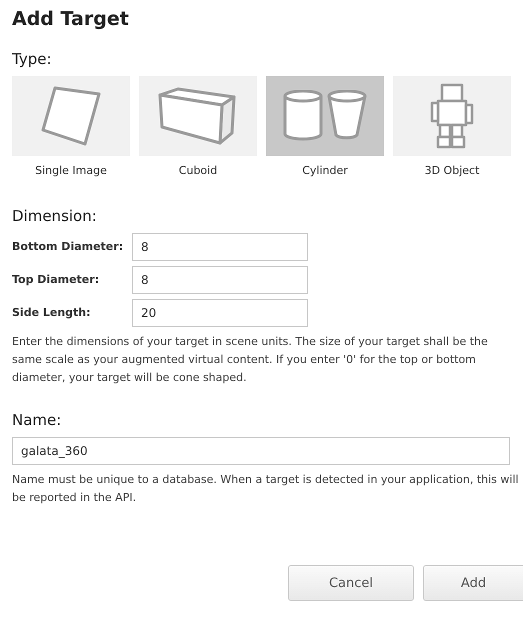 The width and height of the screenshot is (523, 640). Describe the element at coordinates (351, 583) in the screenshot. I see `dialog-button: Cancel` at that location.